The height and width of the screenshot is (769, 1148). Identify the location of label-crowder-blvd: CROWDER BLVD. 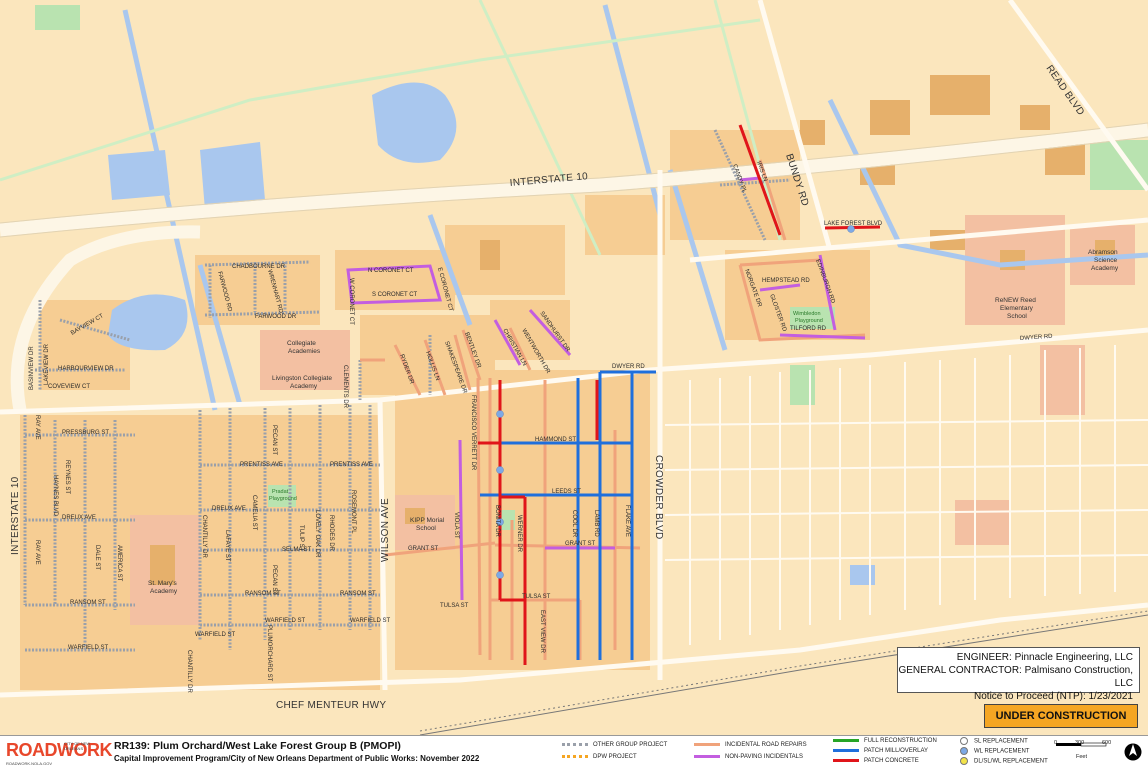
(658, 497).